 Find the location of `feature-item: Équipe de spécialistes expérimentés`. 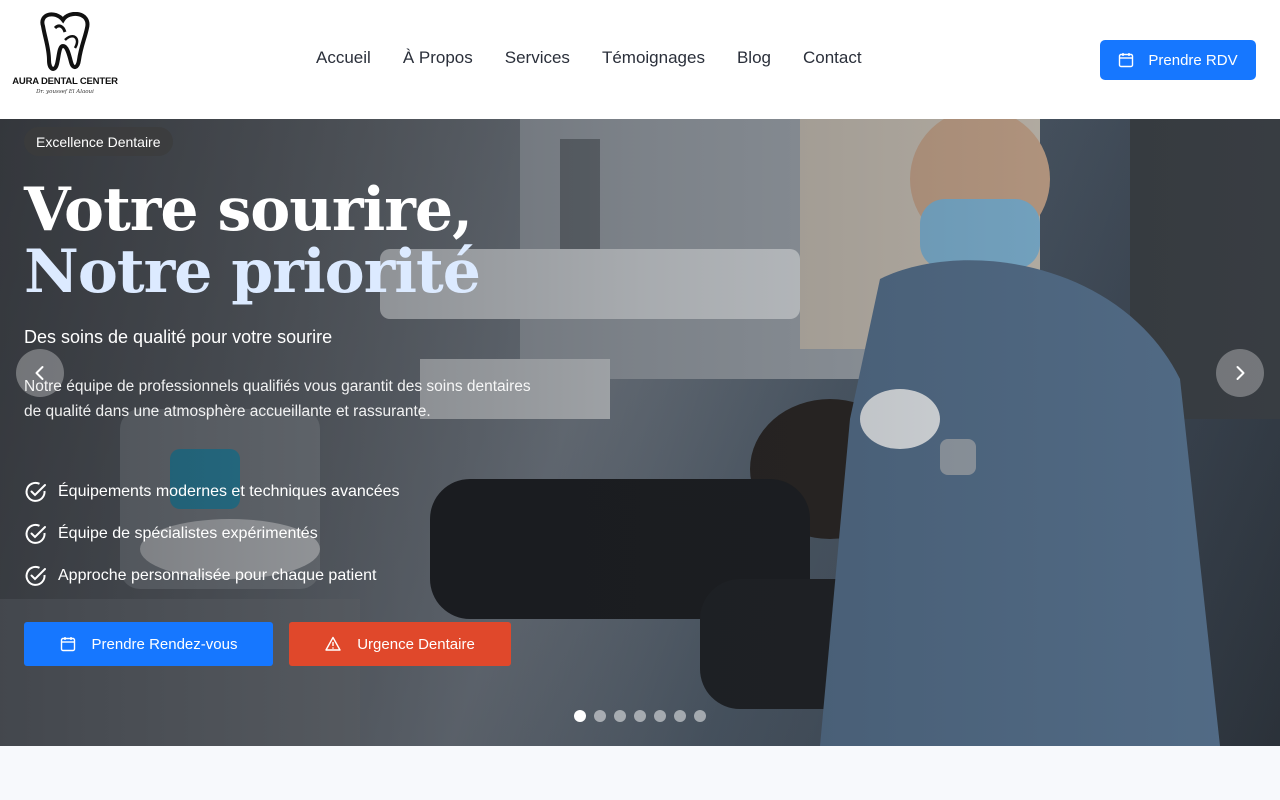

feature-item: Équipe de spécialistes expérimentés is located at coordinates (212, 534).